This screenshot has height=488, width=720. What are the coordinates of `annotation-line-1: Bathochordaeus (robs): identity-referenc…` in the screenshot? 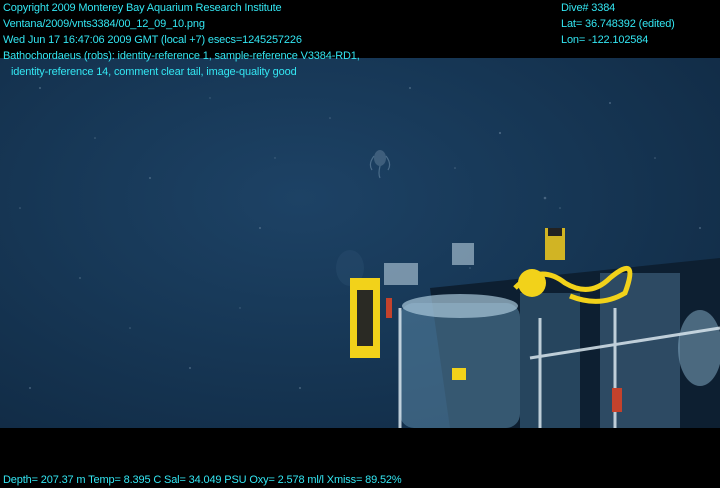 It's located at (181, 56).